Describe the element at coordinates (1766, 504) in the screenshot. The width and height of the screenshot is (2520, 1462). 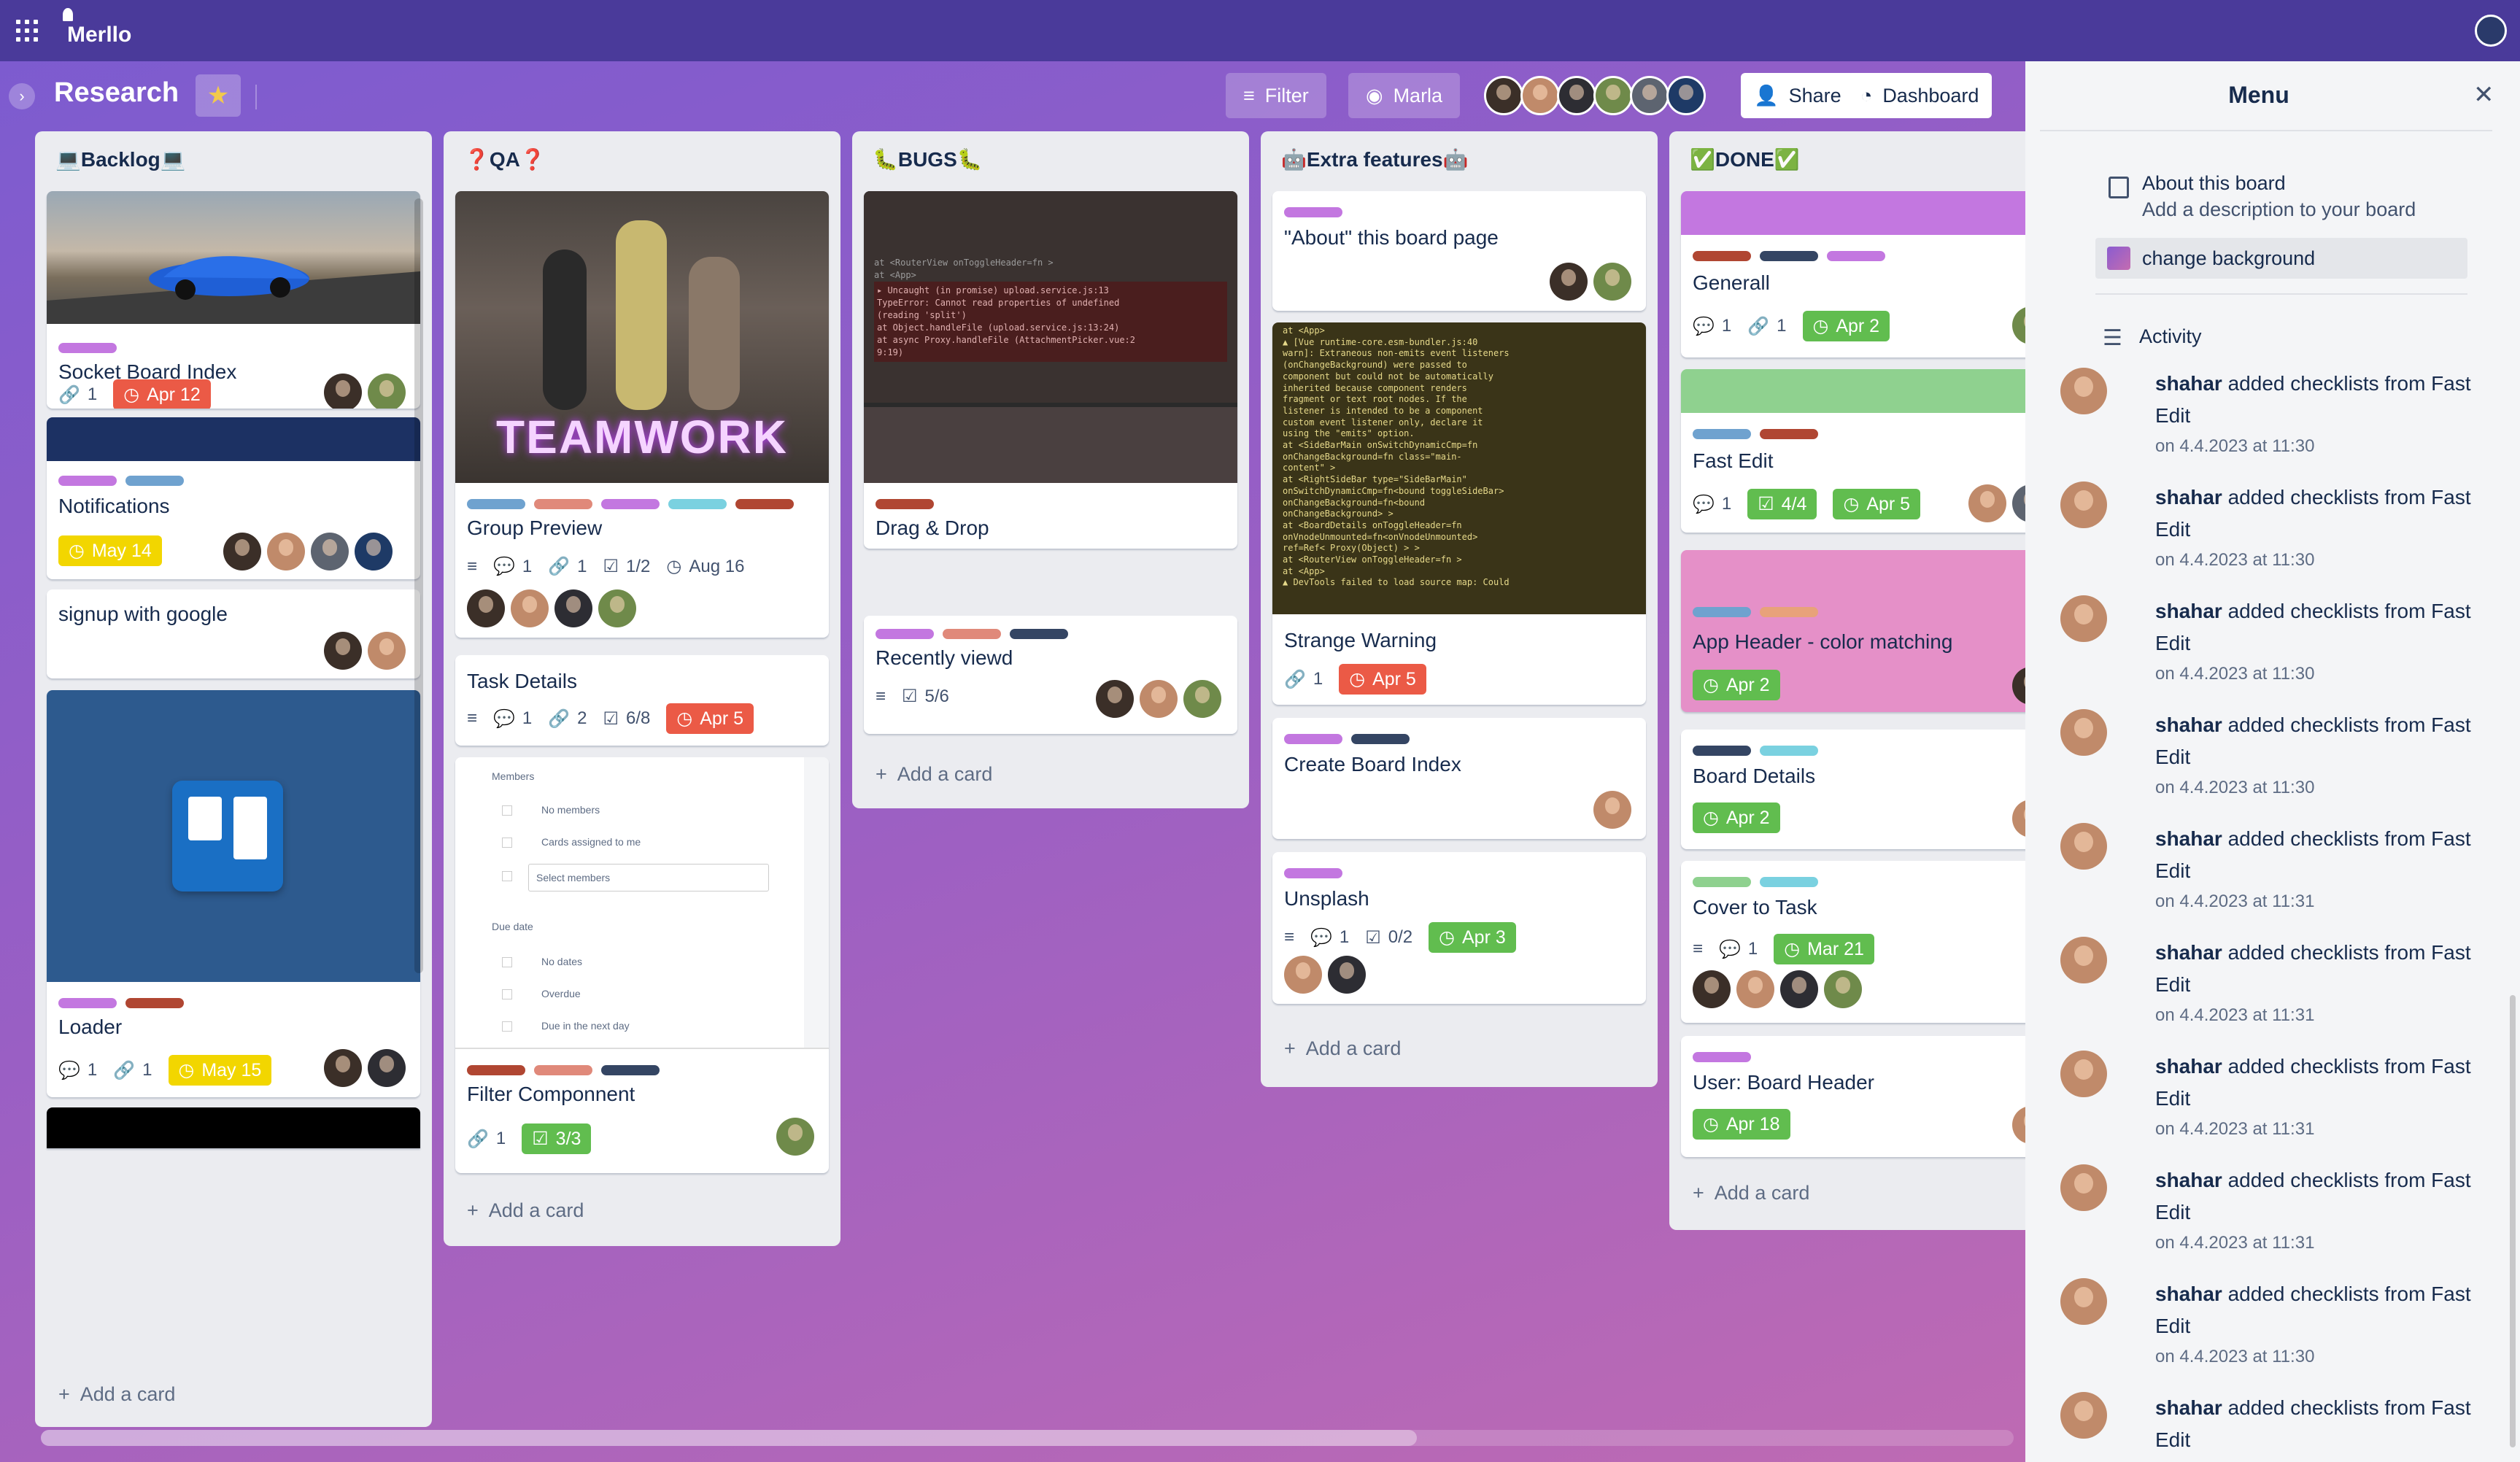
I see `checkbox-icon: ☑` at that location.